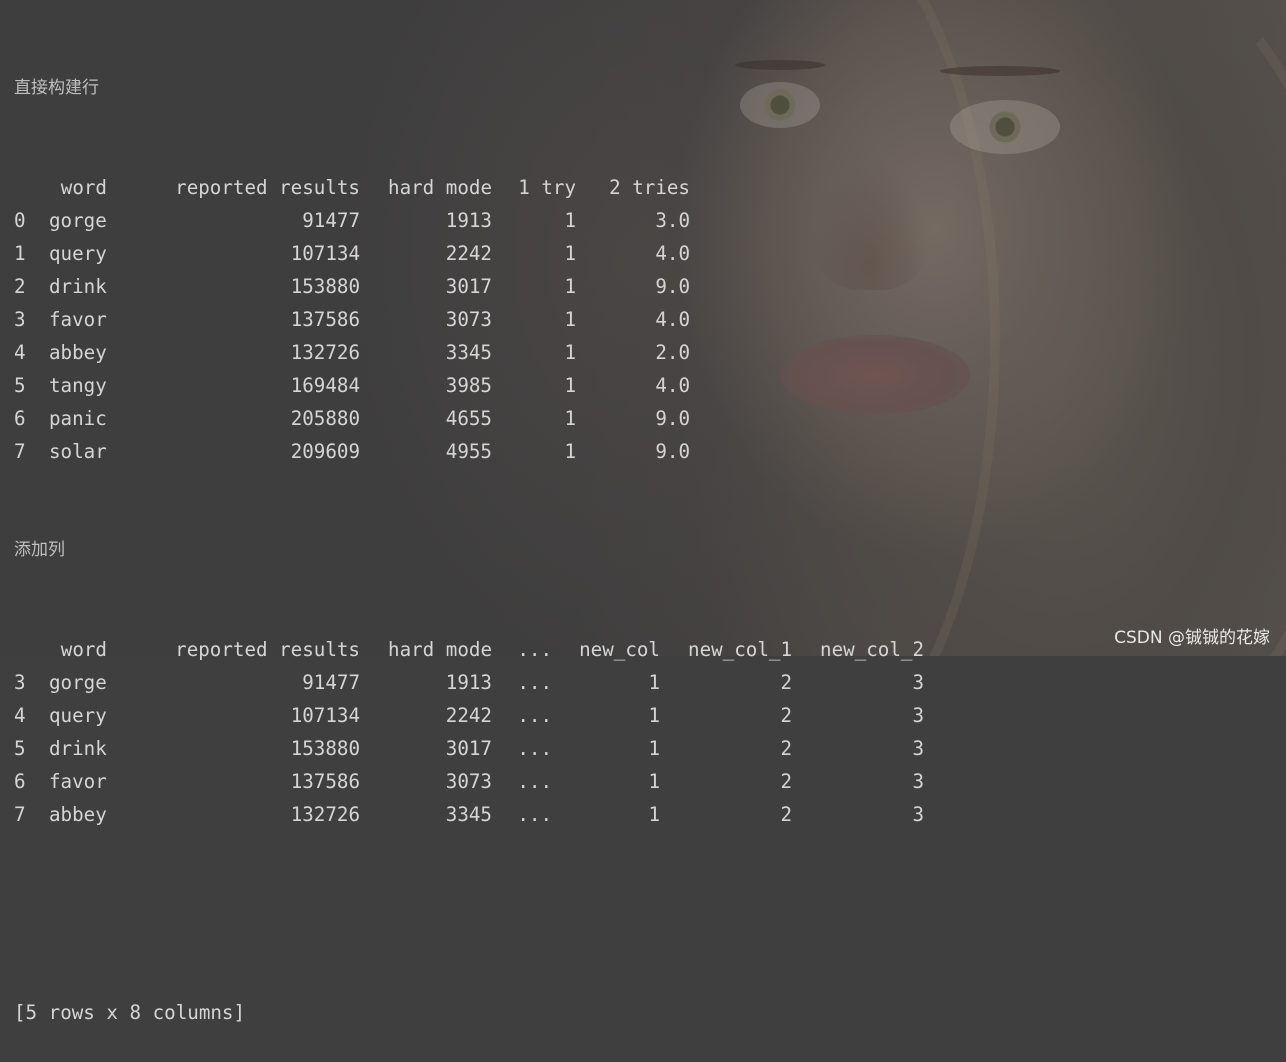 This screenshot has width=1286, height=1062. I want to click on table-row: 6 panic 205880 4655 1 9.0, so click(469, 418).